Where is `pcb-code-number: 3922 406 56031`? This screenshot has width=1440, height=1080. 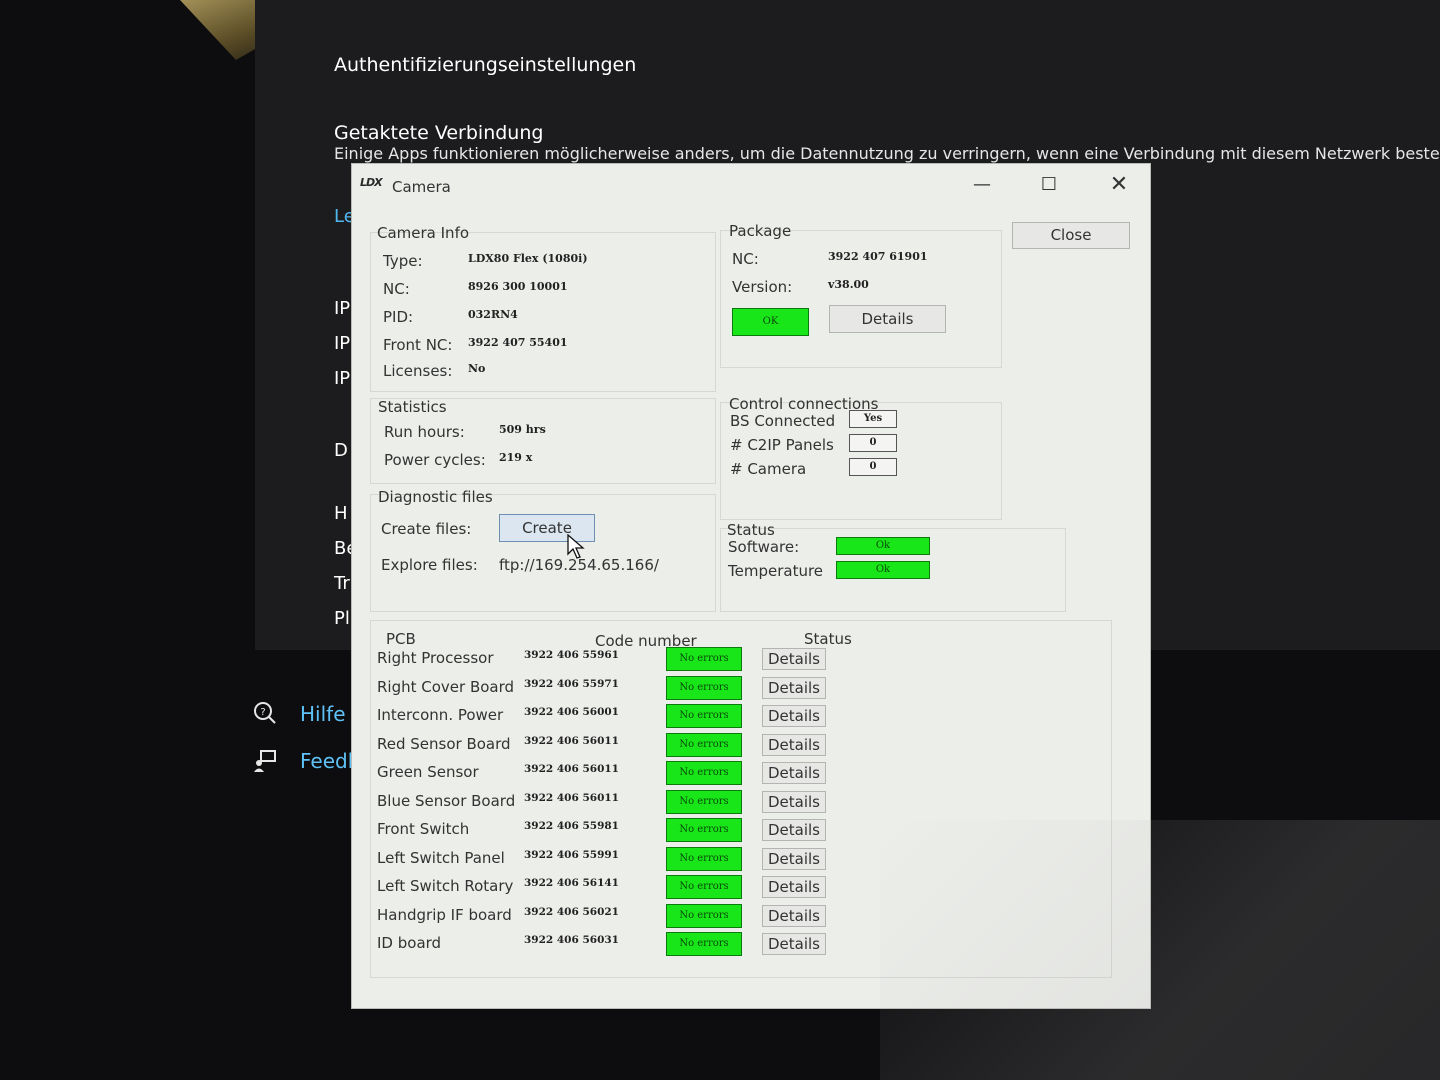 pcb-code-number: 3922 406 56031 is located at coordinates (571, 940).